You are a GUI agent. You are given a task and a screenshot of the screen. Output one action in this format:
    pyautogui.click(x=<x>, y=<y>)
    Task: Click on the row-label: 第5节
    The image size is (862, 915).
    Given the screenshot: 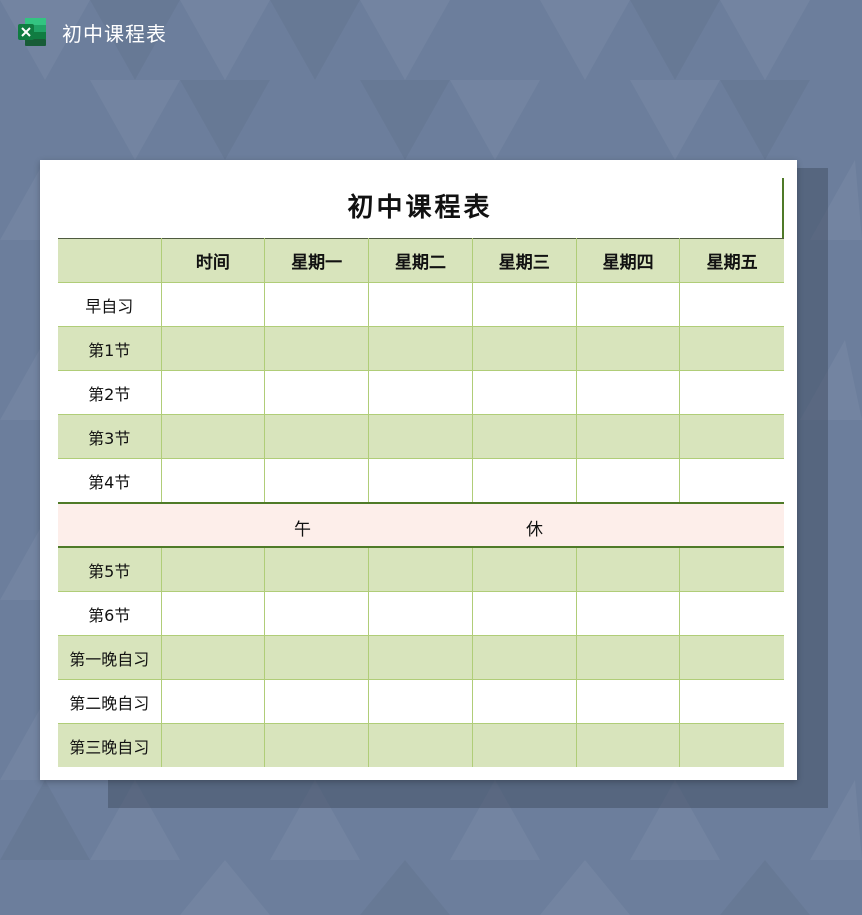 What is the action you would take?
    pyautogui.click(x=110, y=569)
    